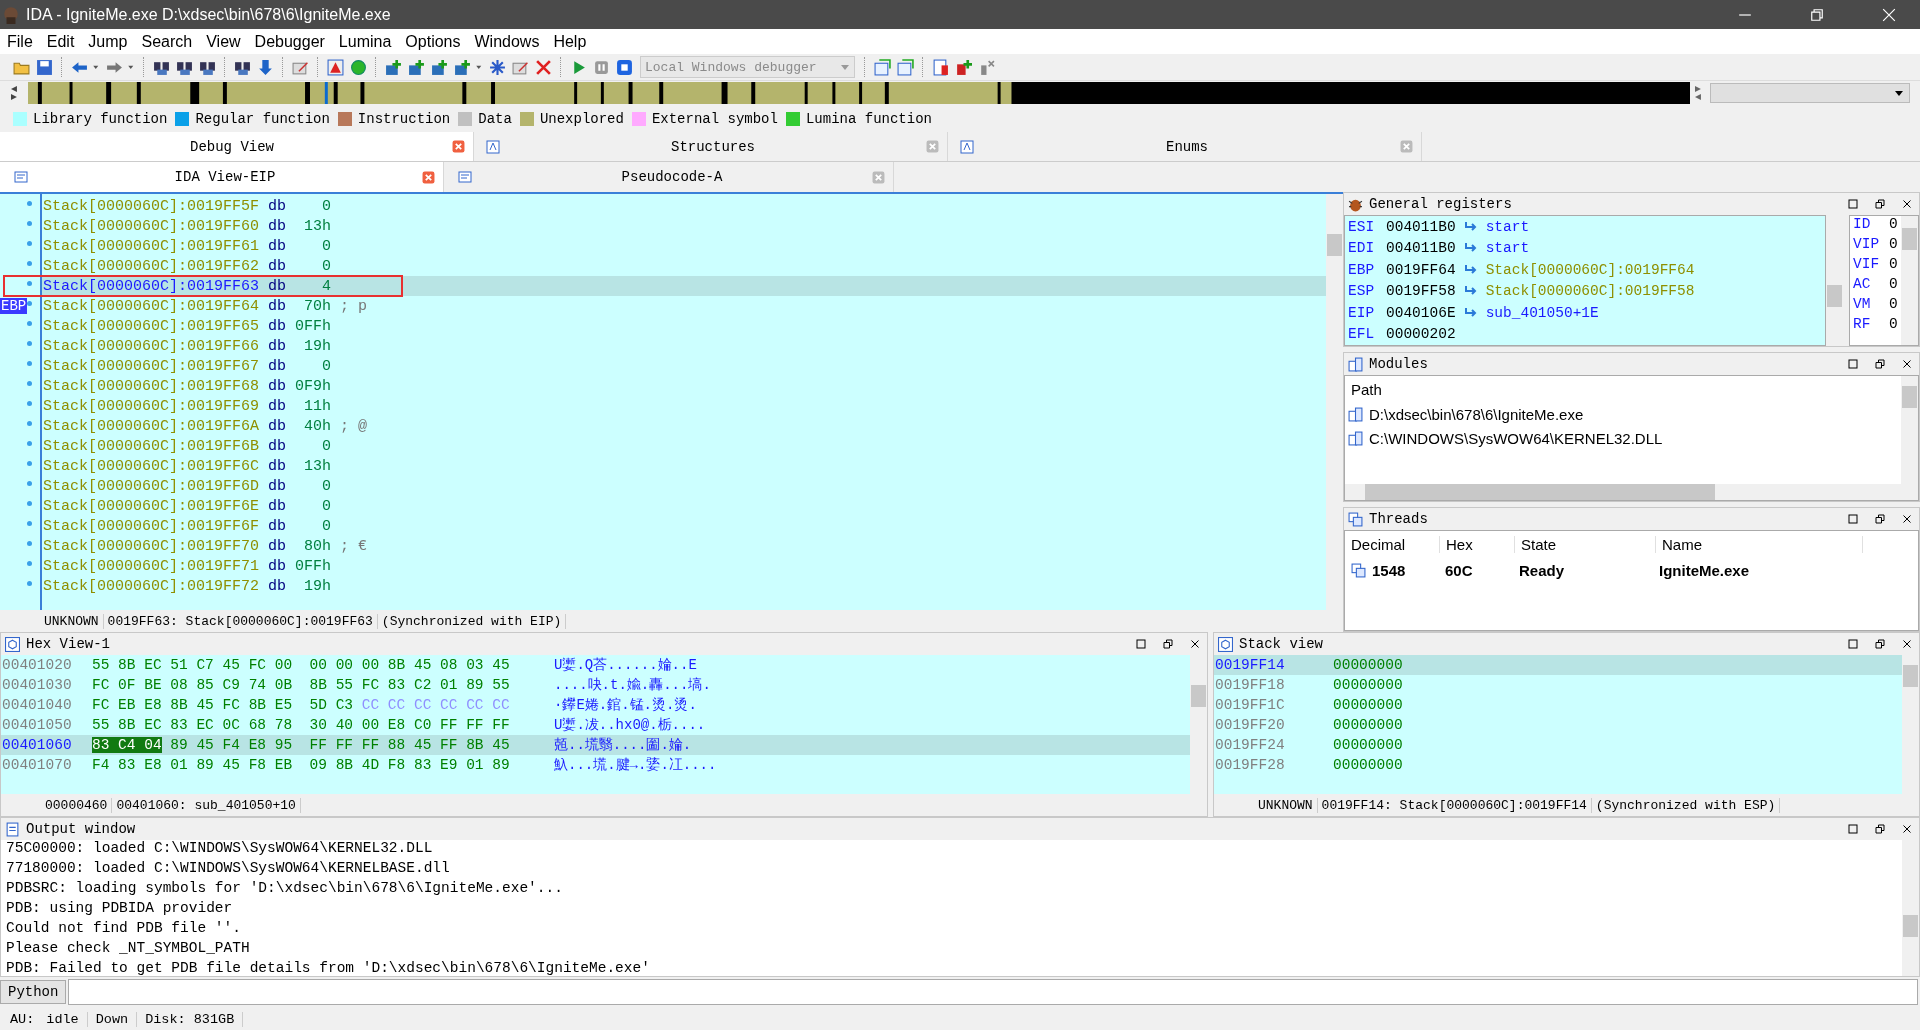 The image size is (1920, 1030). Describe the element at coordinates (29, 243) in the screenshot. I see `bullet-icon` at that location.